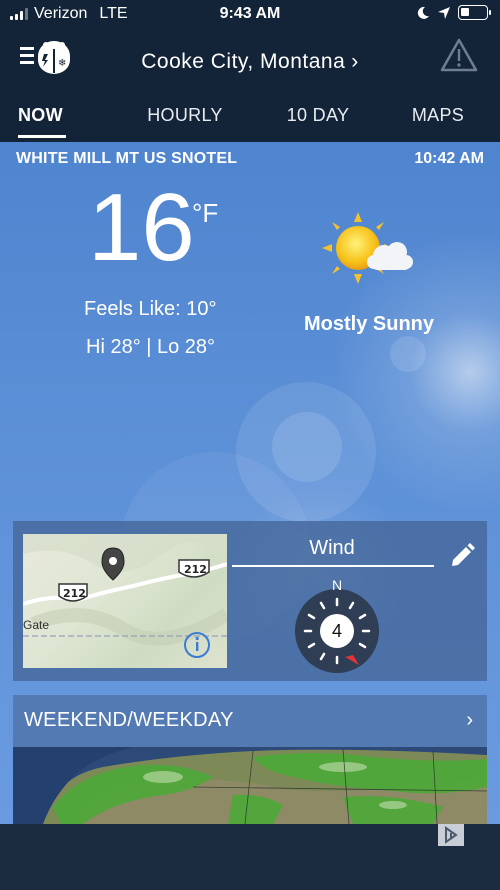 Image resolution: width=500 pixels, height=890 pixels. I want to click on app-header: ❄ Cooke City, Montana ›, so click(250, 61).